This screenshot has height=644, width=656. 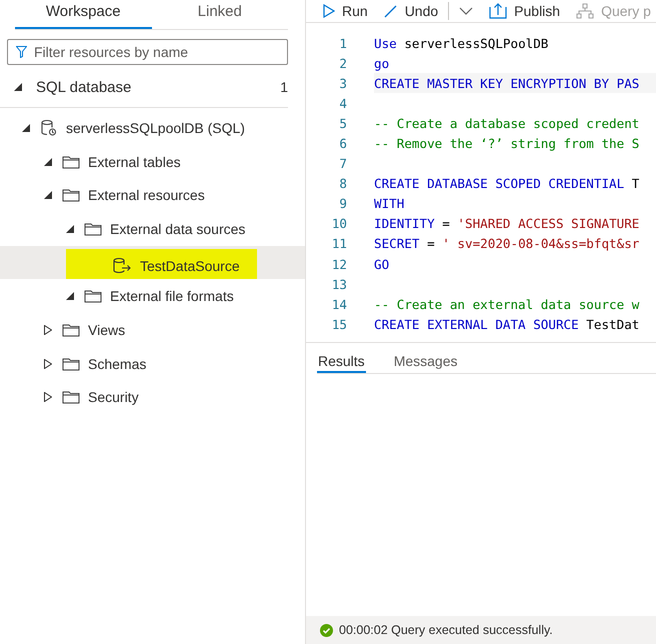 I want to click on tree-item: Security, so click(x=152, y=397).